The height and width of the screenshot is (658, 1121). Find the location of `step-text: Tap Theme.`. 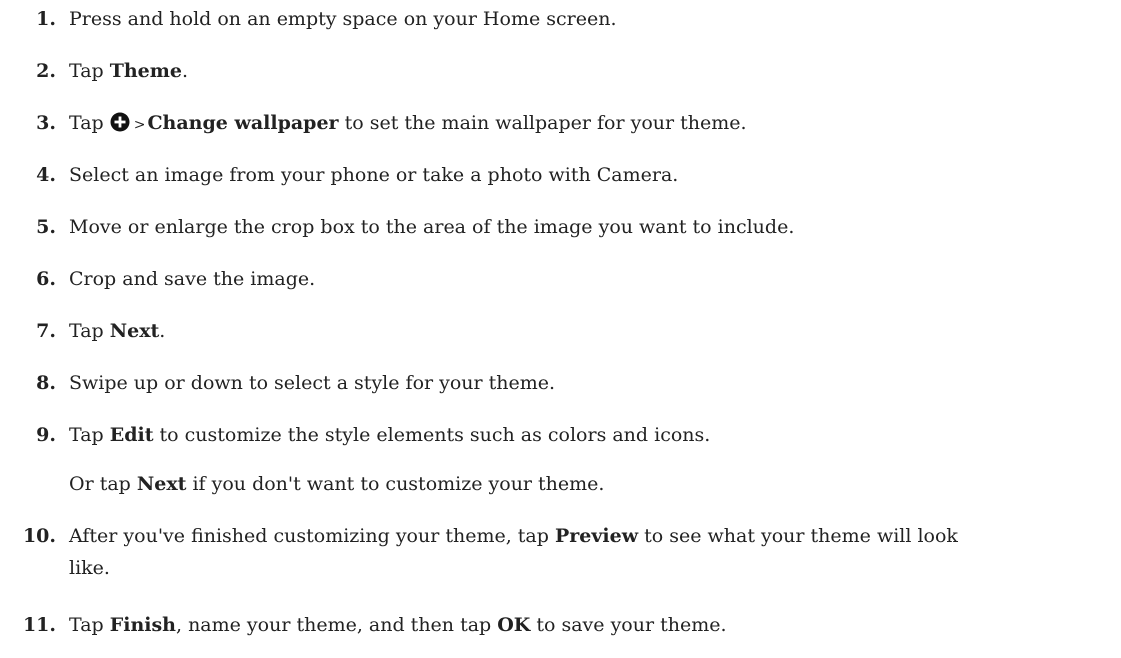

step-text: Tap Theme. is located at coordinates (129, 71).